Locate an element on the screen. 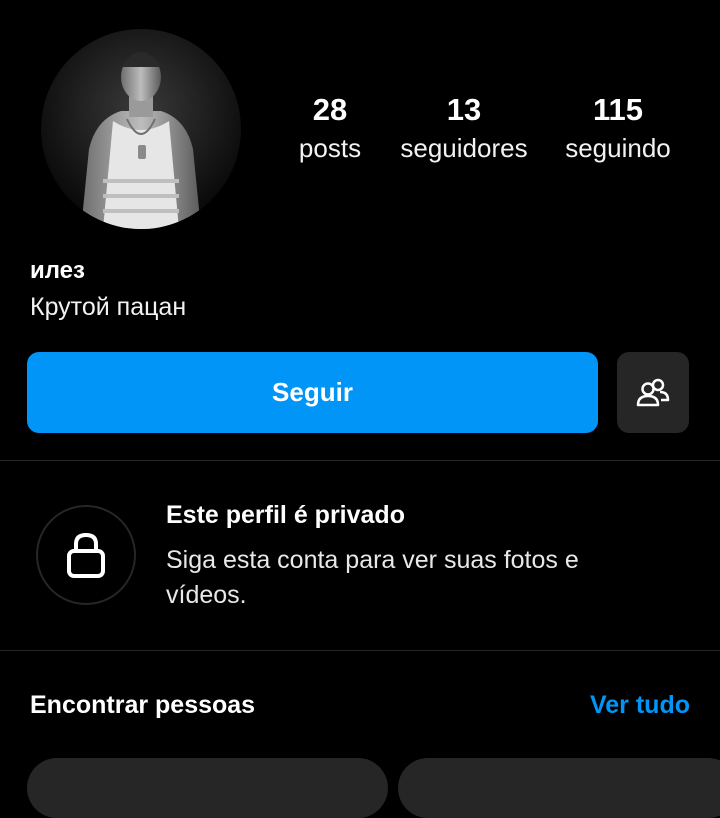 The height and width of the screenshot is (818, 720). followers-count: 13 is located at coordinates (464, 109).